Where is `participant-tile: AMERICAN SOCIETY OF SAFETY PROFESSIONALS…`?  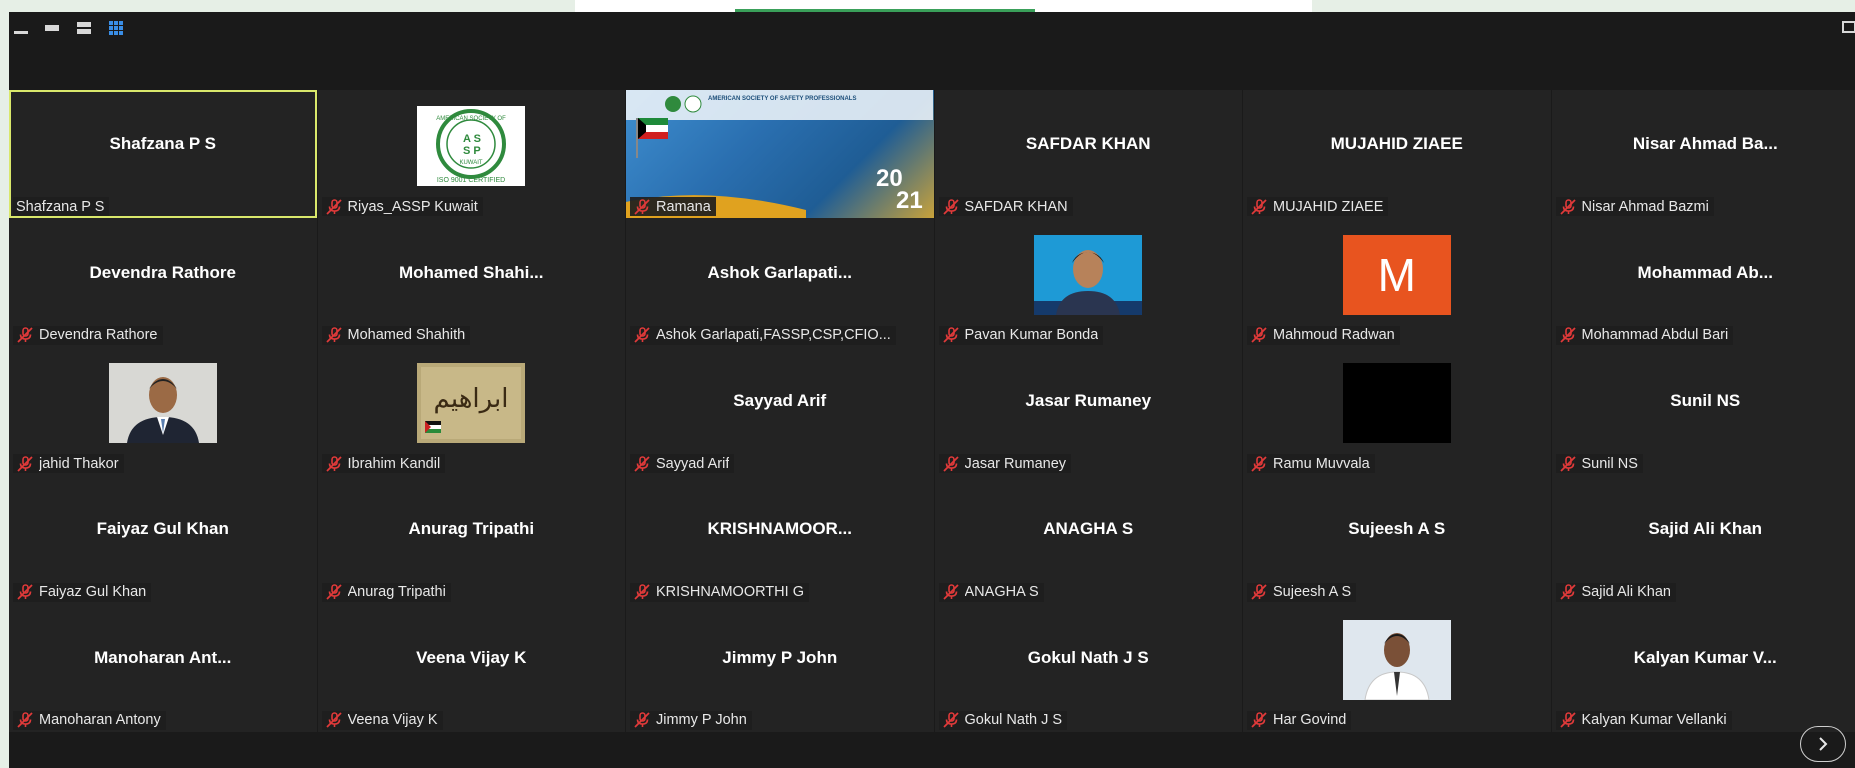 participant-tile: AMERICAN SOCIETY OF SAFETY PROFESSIONALS… is located at coordinates (780, 154).